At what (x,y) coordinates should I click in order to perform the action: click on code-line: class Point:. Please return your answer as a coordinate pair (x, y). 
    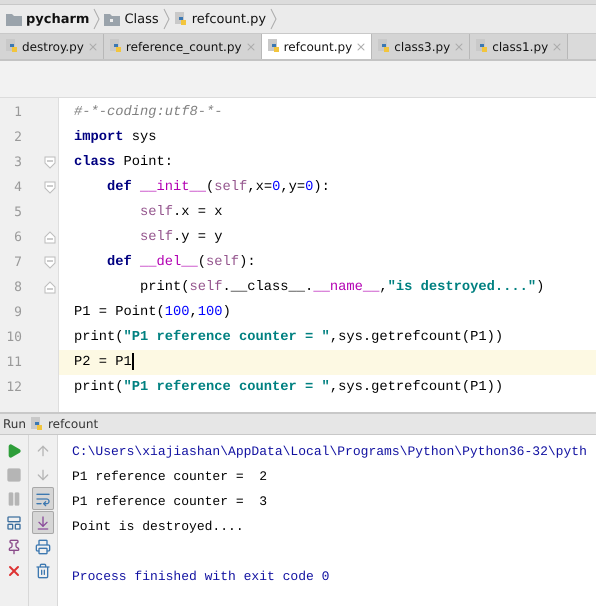
    Looking at the image, I should click on (123, 163).